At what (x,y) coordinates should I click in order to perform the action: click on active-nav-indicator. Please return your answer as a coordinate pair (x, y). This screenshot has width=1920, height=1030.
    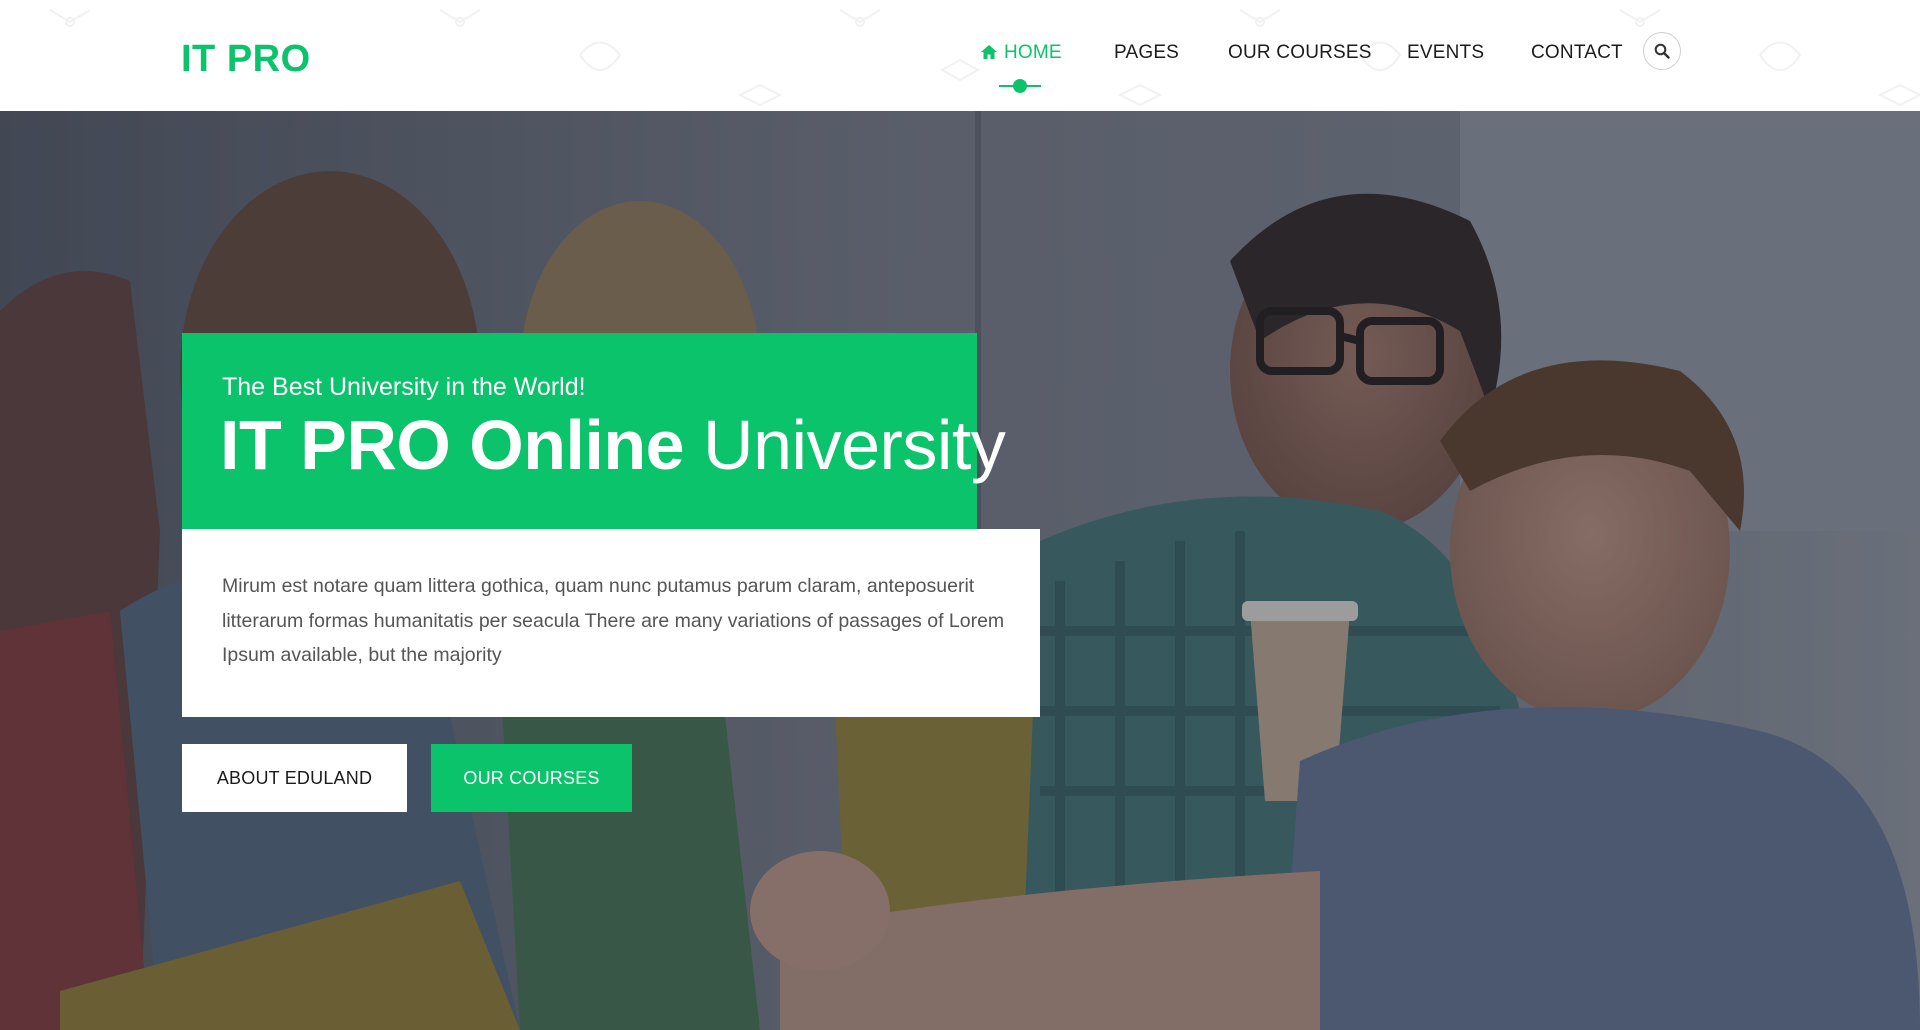
    Looking at the image, I should click on (1020, 86).